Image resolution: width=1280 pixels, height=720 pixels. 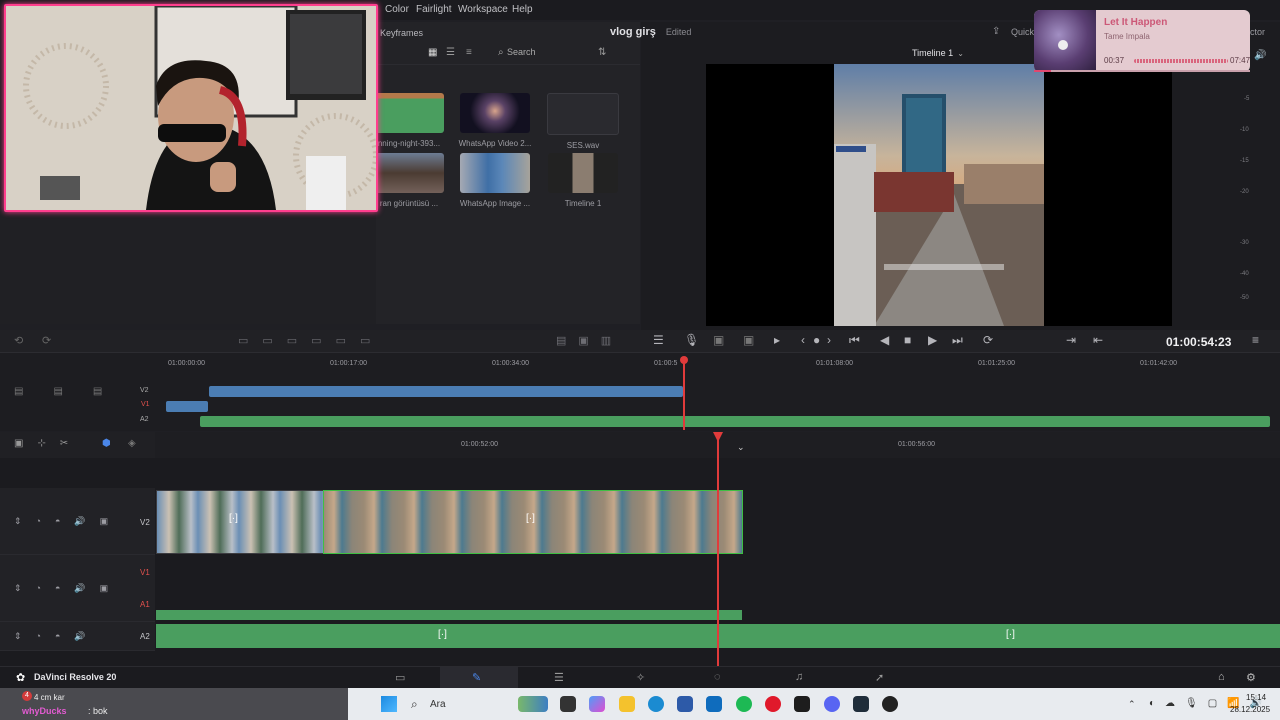 I want to click on media-page-icon: ▭, so click(x=400, y=677).